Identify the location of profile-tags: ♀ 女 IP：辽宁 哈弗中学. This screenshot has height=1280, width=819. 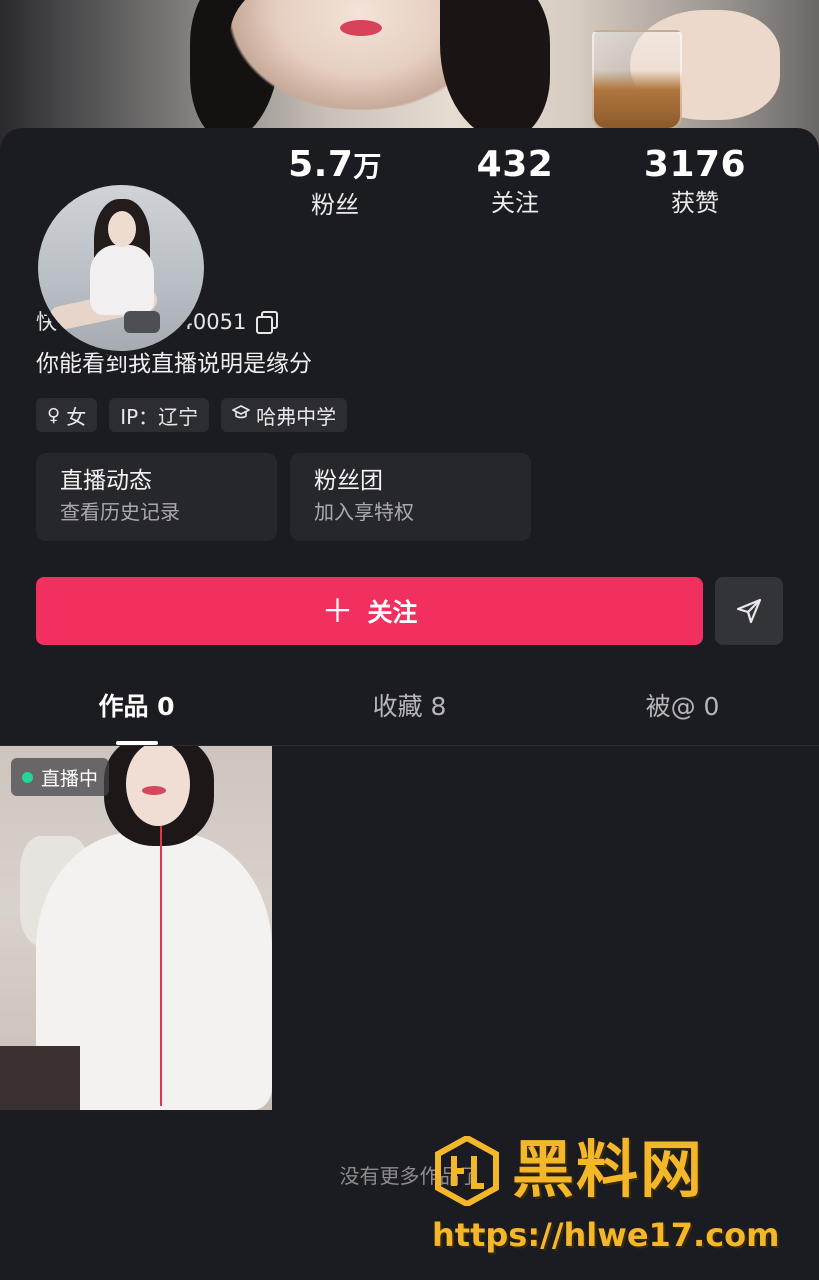
(192, 415).